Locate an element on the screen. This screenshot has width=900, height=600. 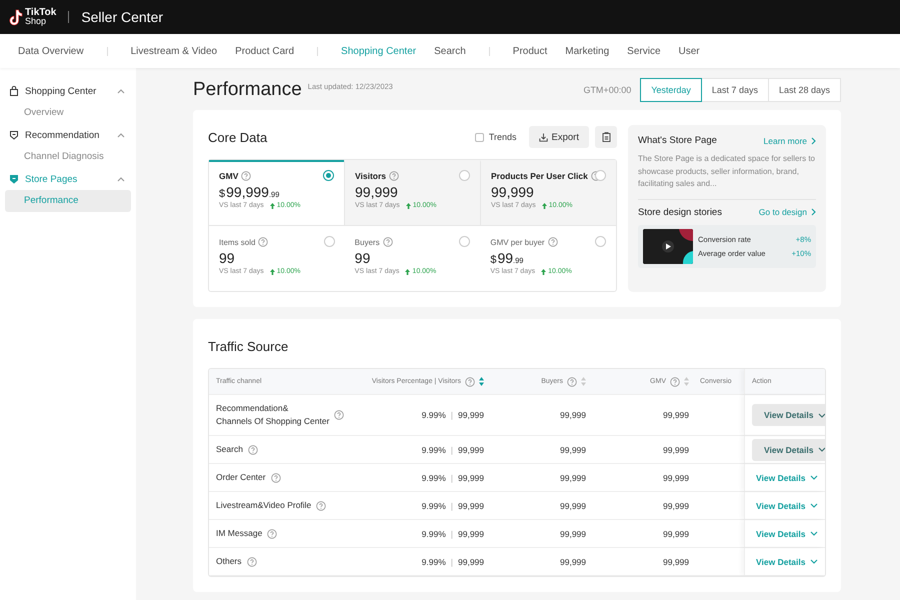
video-thumbnail is located at coordinates (668, 246).